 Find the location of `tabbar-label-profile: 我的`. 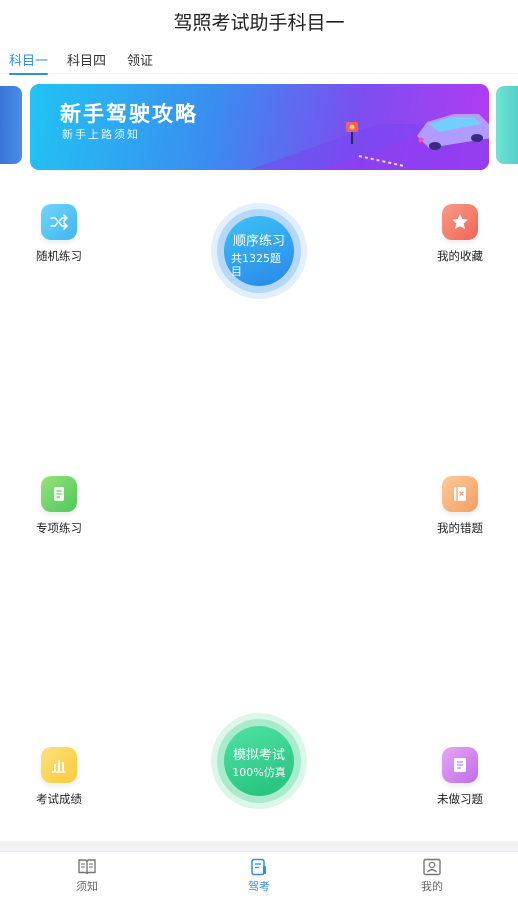

tabbar-label-profile: 我的 is located at coordinates (432, 886).